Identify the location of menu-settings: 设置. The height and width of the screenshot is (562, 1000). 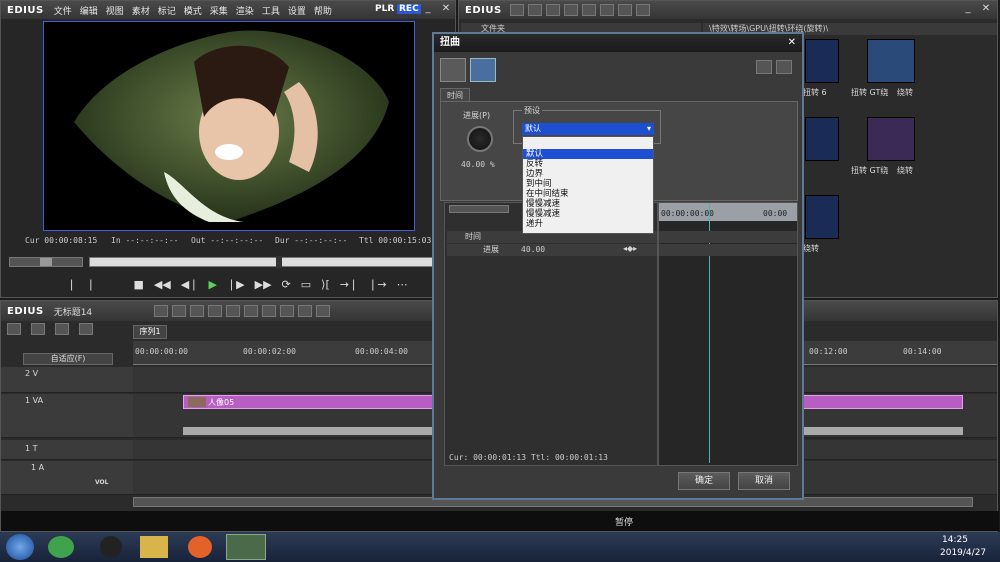
(297, 10).